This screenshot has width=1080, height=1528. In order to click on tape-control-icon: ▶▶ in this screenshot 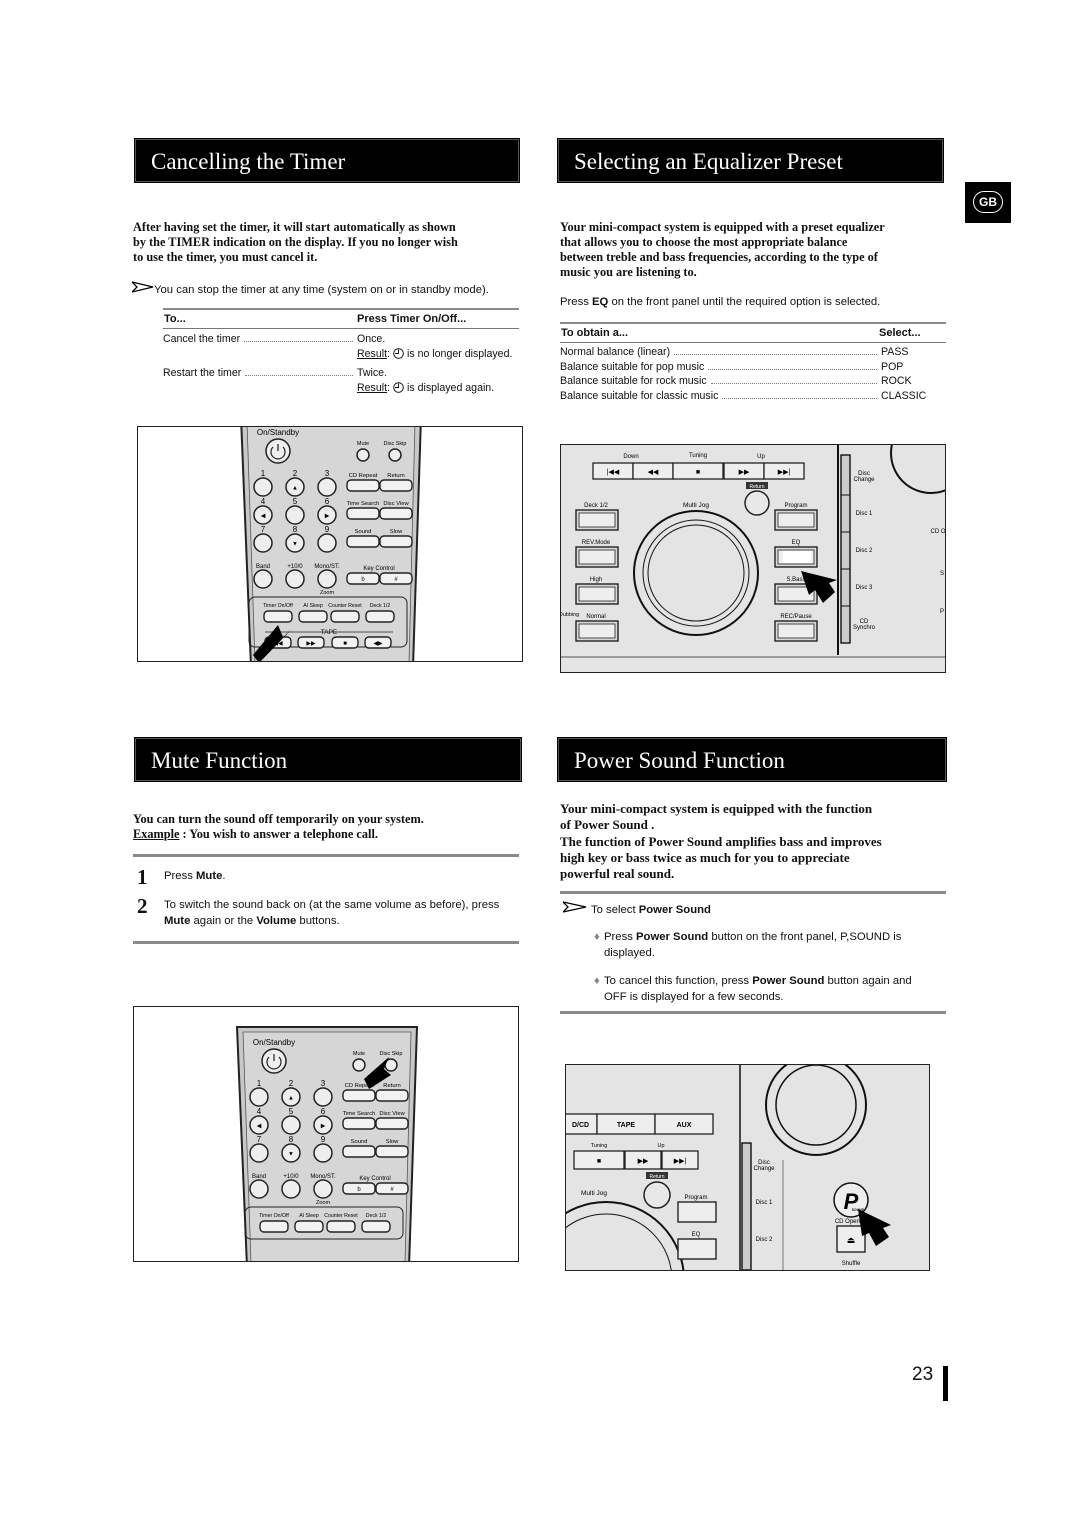, I will do `click(311, 644)`.